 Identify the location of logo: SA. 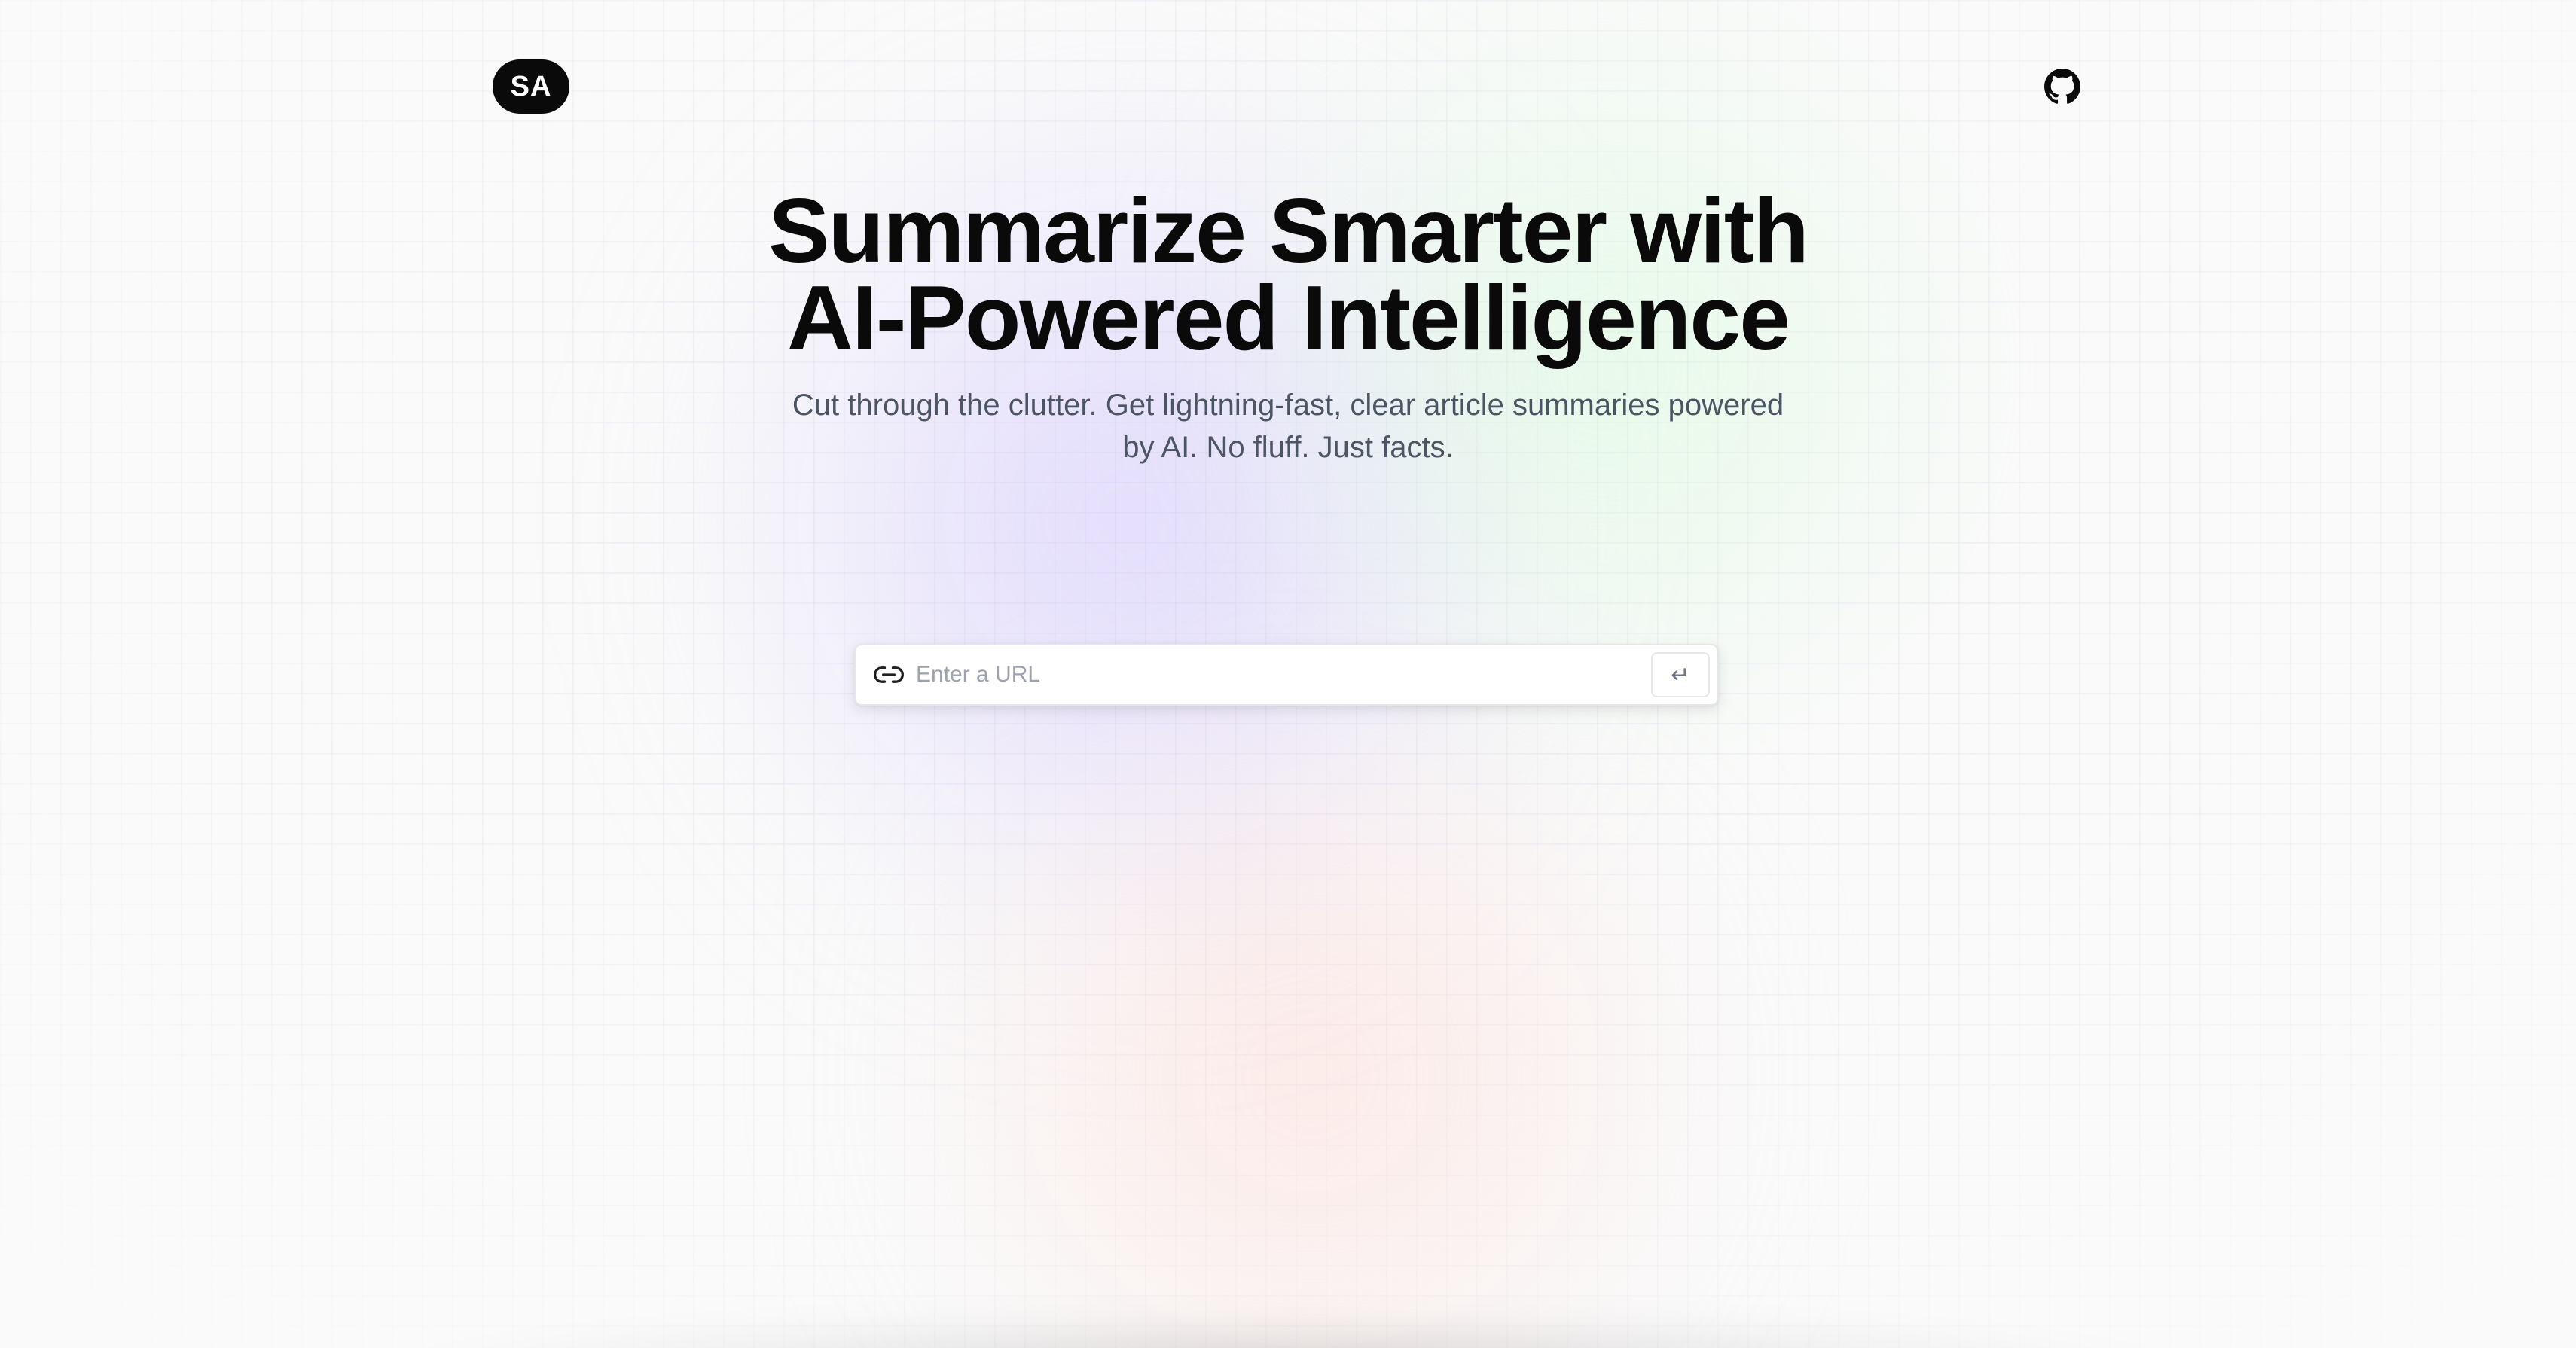
(531, 86).